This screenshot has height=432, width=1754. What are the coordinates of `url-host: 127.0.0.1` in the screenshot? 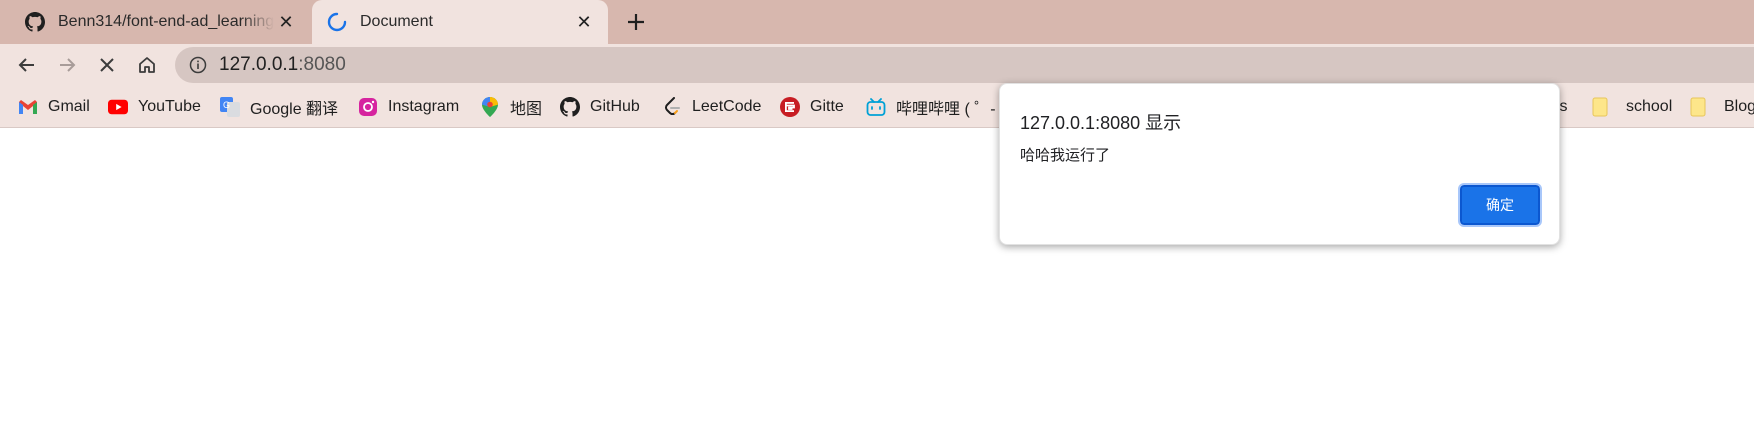 It's located at (259, 64).